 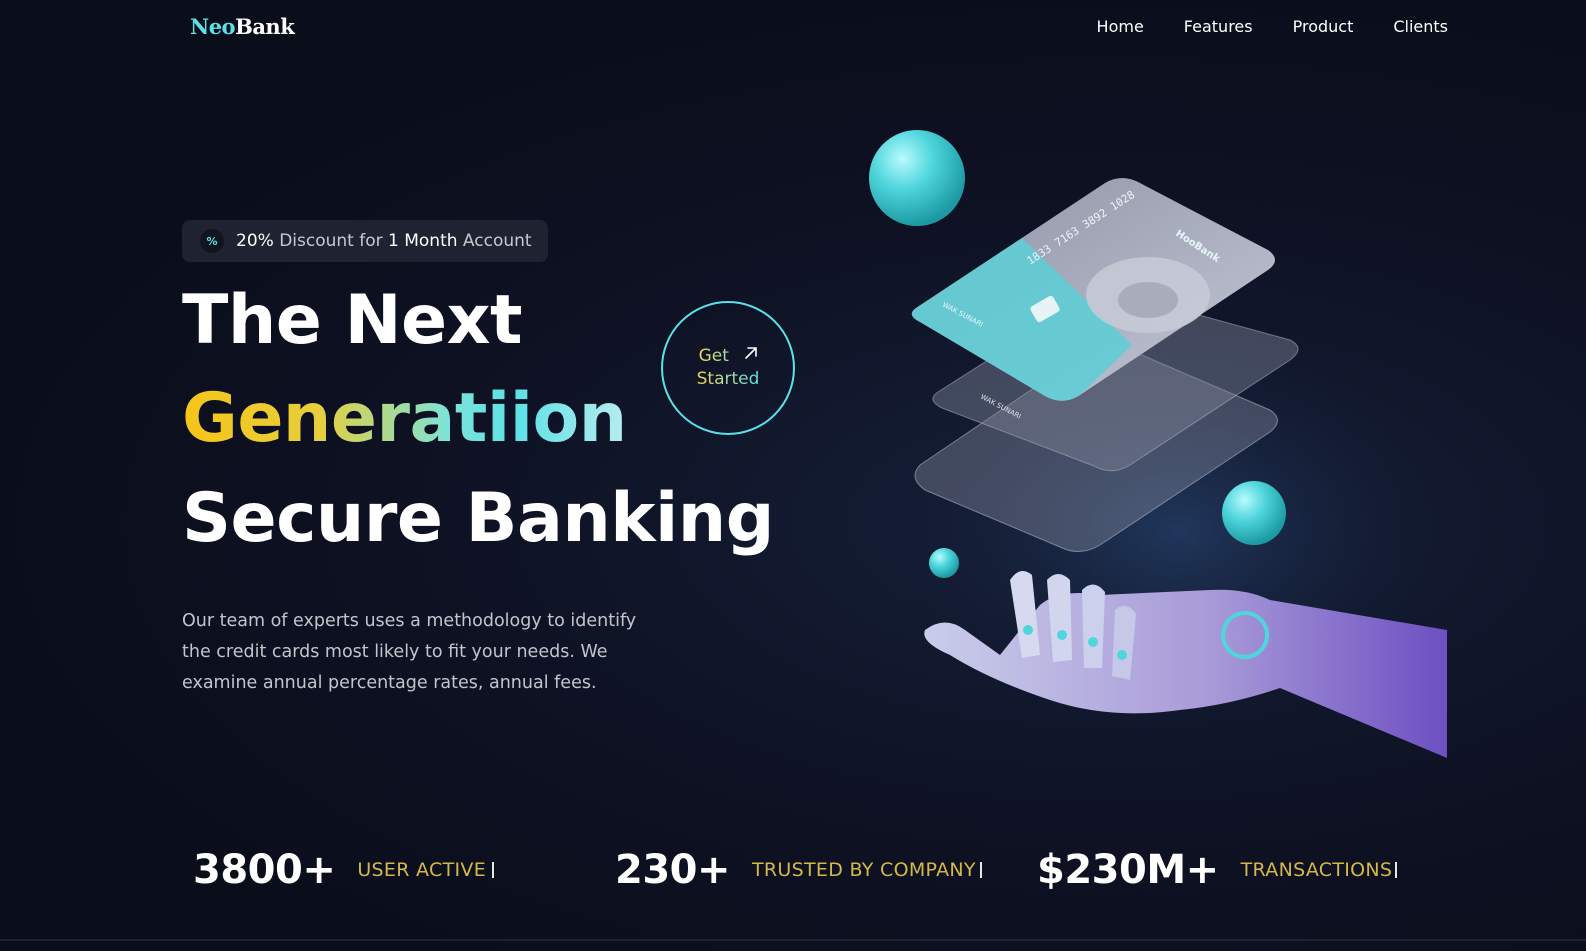 What do you see at coordinates (1420, 26) in the screenshot?
I see `nav-item-clients: Clients` at bounding box center [1420, 26].